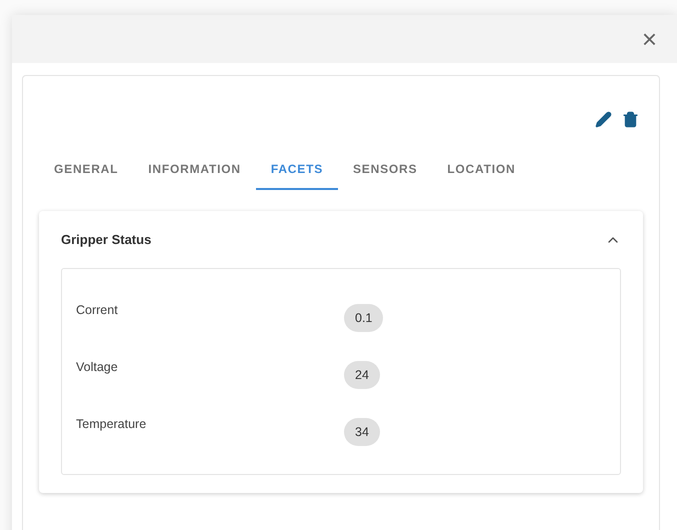  I want to click on tab: SENSORS, so click(385, 170).